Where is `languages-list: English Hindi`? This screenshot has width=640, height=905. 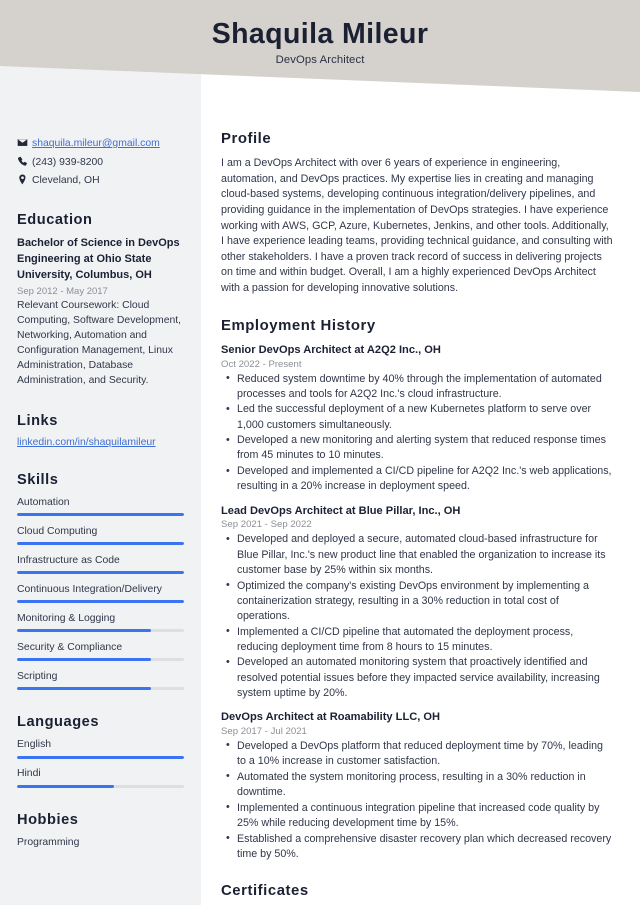
languages-list: English Hindi is located at coordinates (100, 763).